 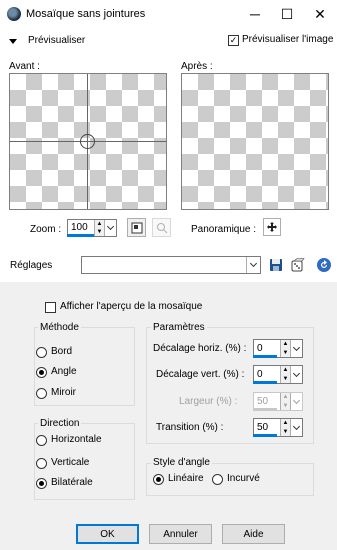 I want to click on preview-image-checkbox: ✓ Prévisualiser l'image, so click(x=280, y=40).